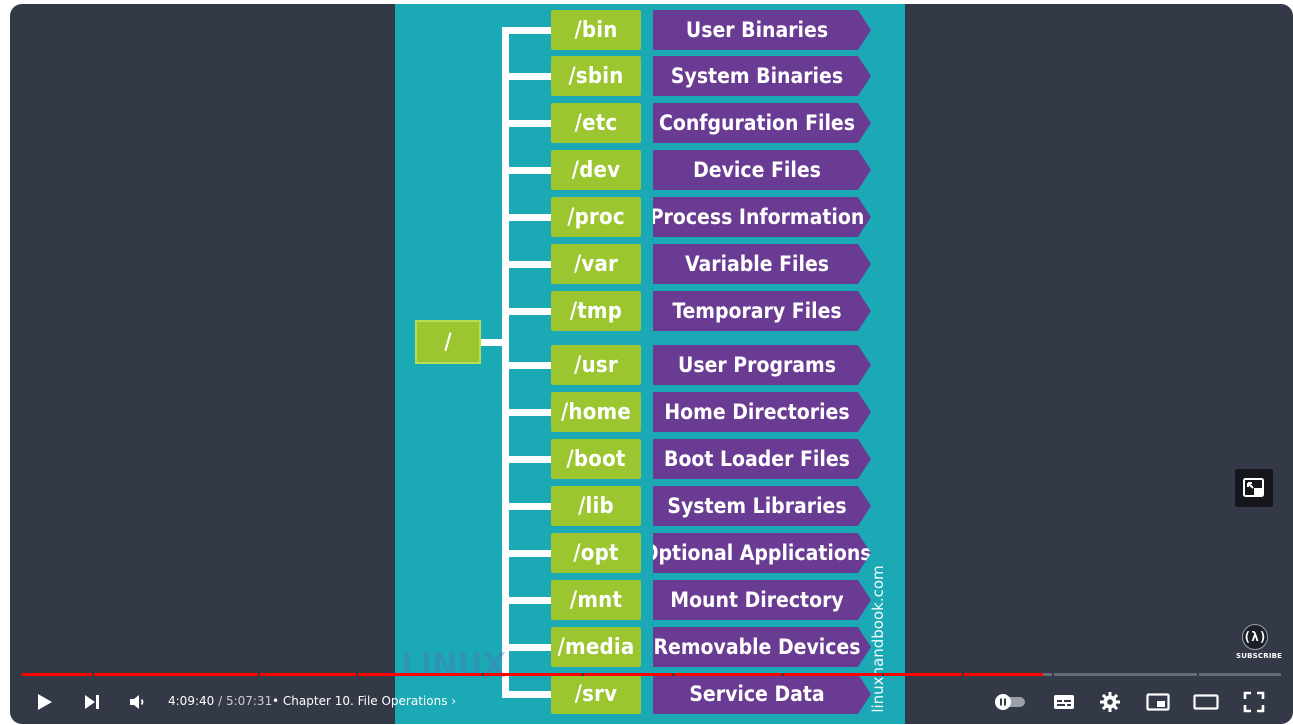 This screenshot has height=725, width=1293. Describe the element at coordinates (596, 170) in the screenshot. I see `directory-label: /dev` at that location.